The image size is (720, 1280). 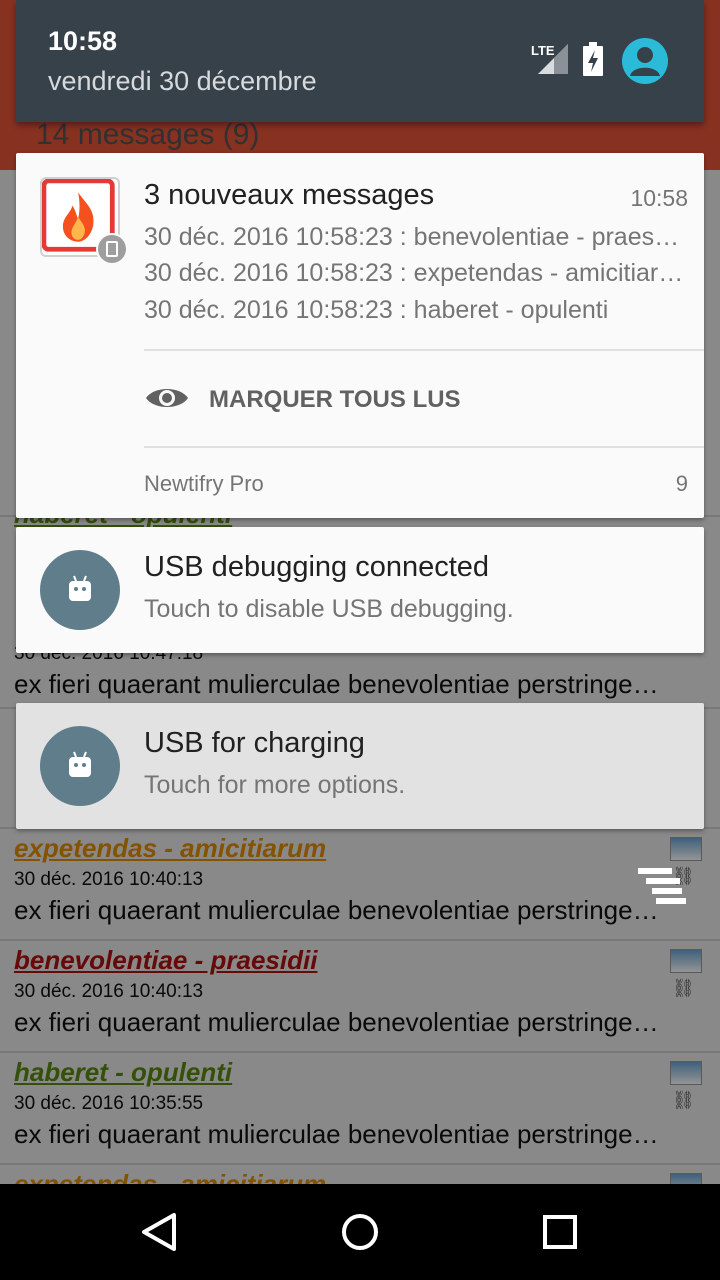 I want to click on status-time: 10:58, so click(x=83, y=41).